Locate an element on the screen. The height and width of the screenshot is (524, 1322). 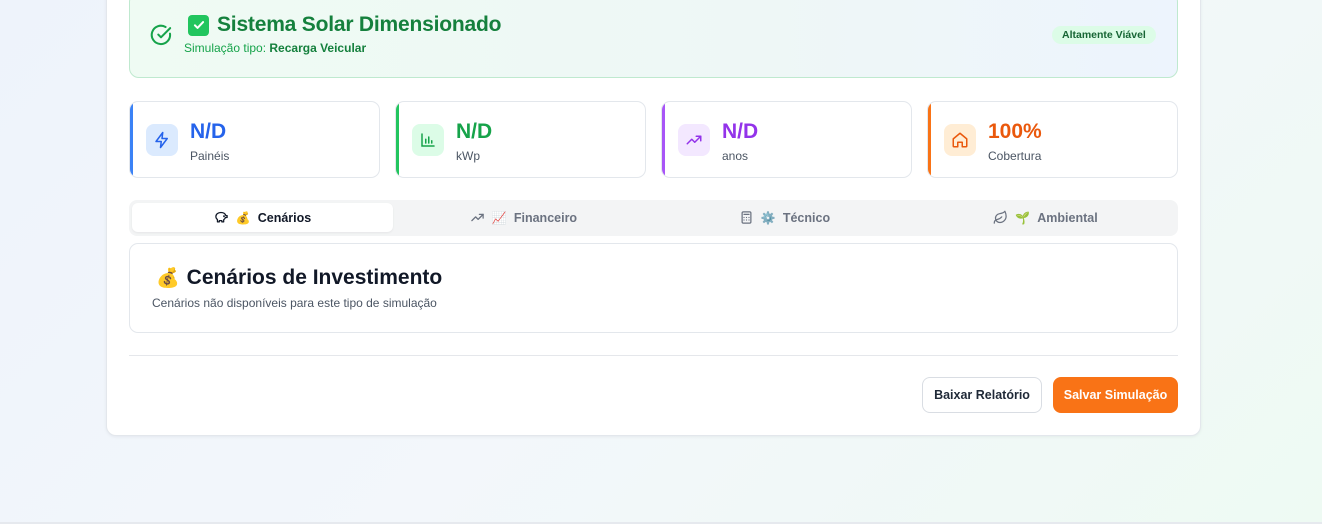
viability-badge: Altamente Viável is located at coordinates (1104, 35).